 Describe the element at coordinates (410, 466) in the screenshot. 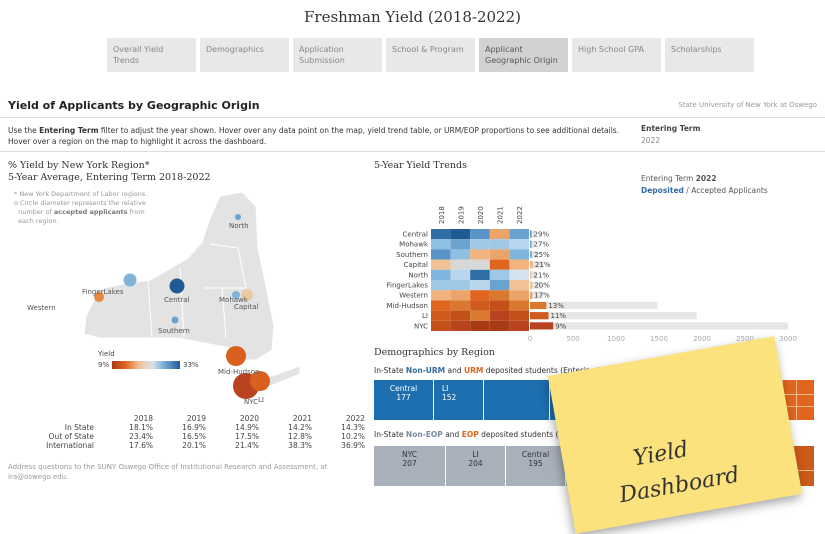

I see `treemap-cell-nyc: NYC 207` at that location.